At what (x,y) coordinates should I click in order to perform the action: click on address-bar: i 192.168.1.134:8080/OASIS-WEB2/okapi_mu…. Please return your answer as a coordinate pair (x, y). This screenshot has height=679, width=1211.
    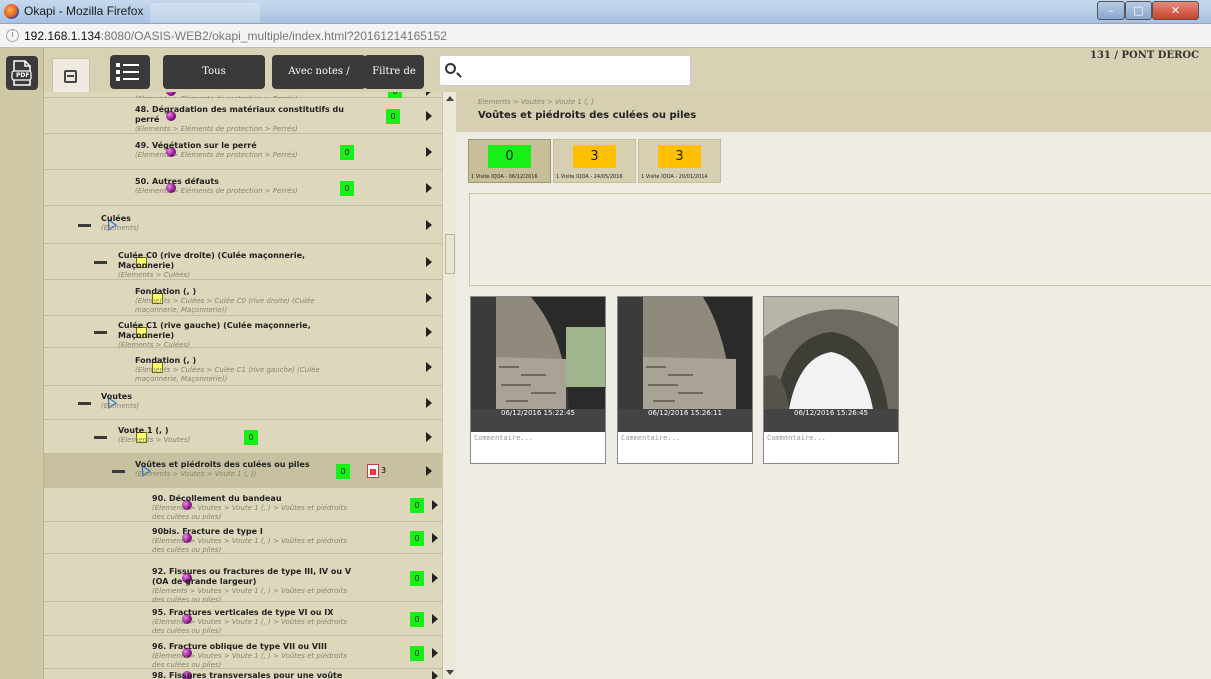
    Looking at the image, I should click on (605, 36).